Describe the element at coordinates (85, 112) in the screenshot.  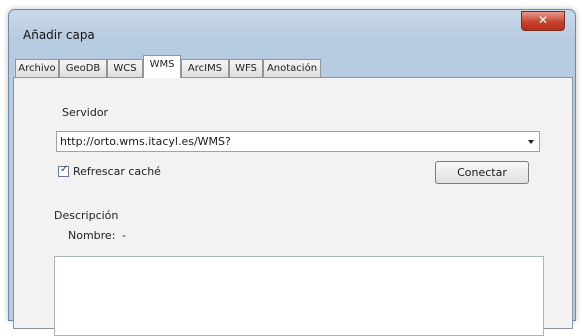
I see `servidor-label: Servidor` at that location.